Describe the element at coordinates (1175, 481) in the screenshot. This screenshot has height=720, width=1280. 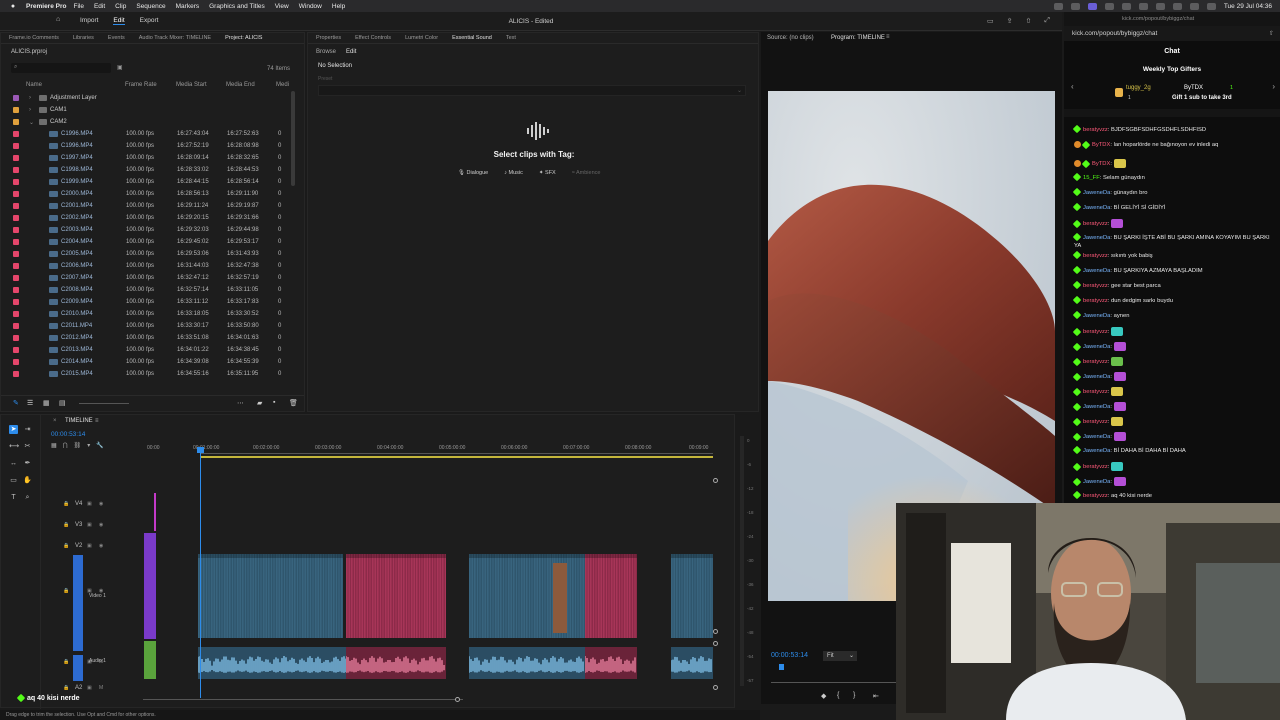
I see `chat-message: JaweneDa:` at that location.